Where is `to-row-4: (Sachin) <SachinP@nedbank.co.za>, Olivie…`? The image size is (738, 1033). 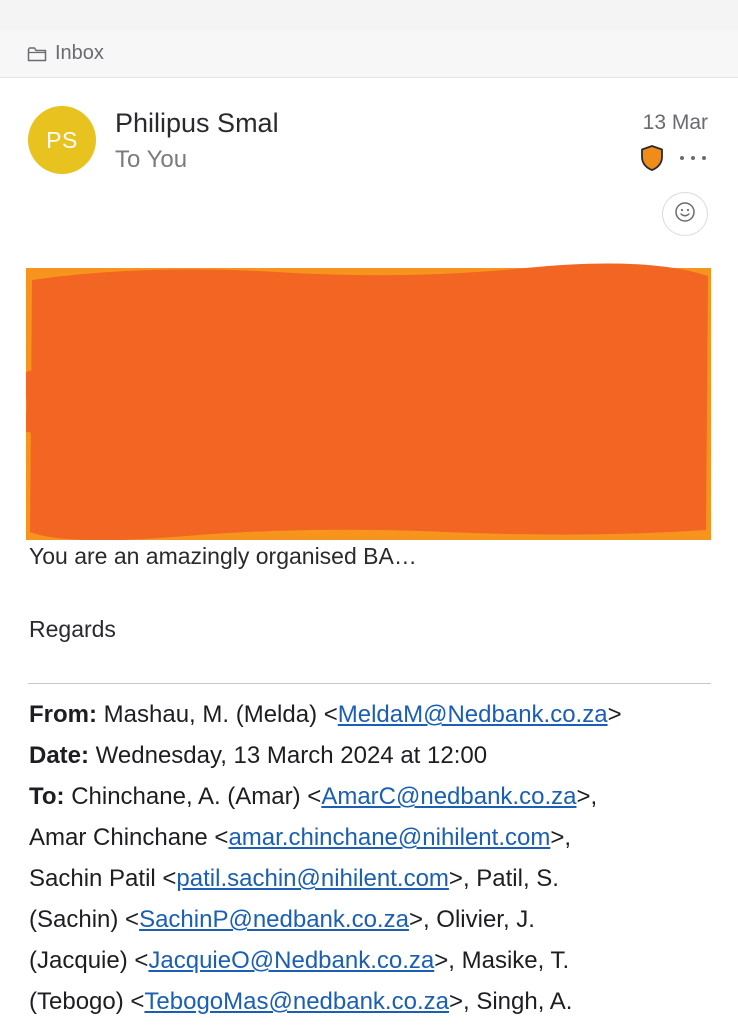
to-row-4: (Sachin) <SachinP@nedbank.co.za>, Olivie… is located at coordinates (374, 919).